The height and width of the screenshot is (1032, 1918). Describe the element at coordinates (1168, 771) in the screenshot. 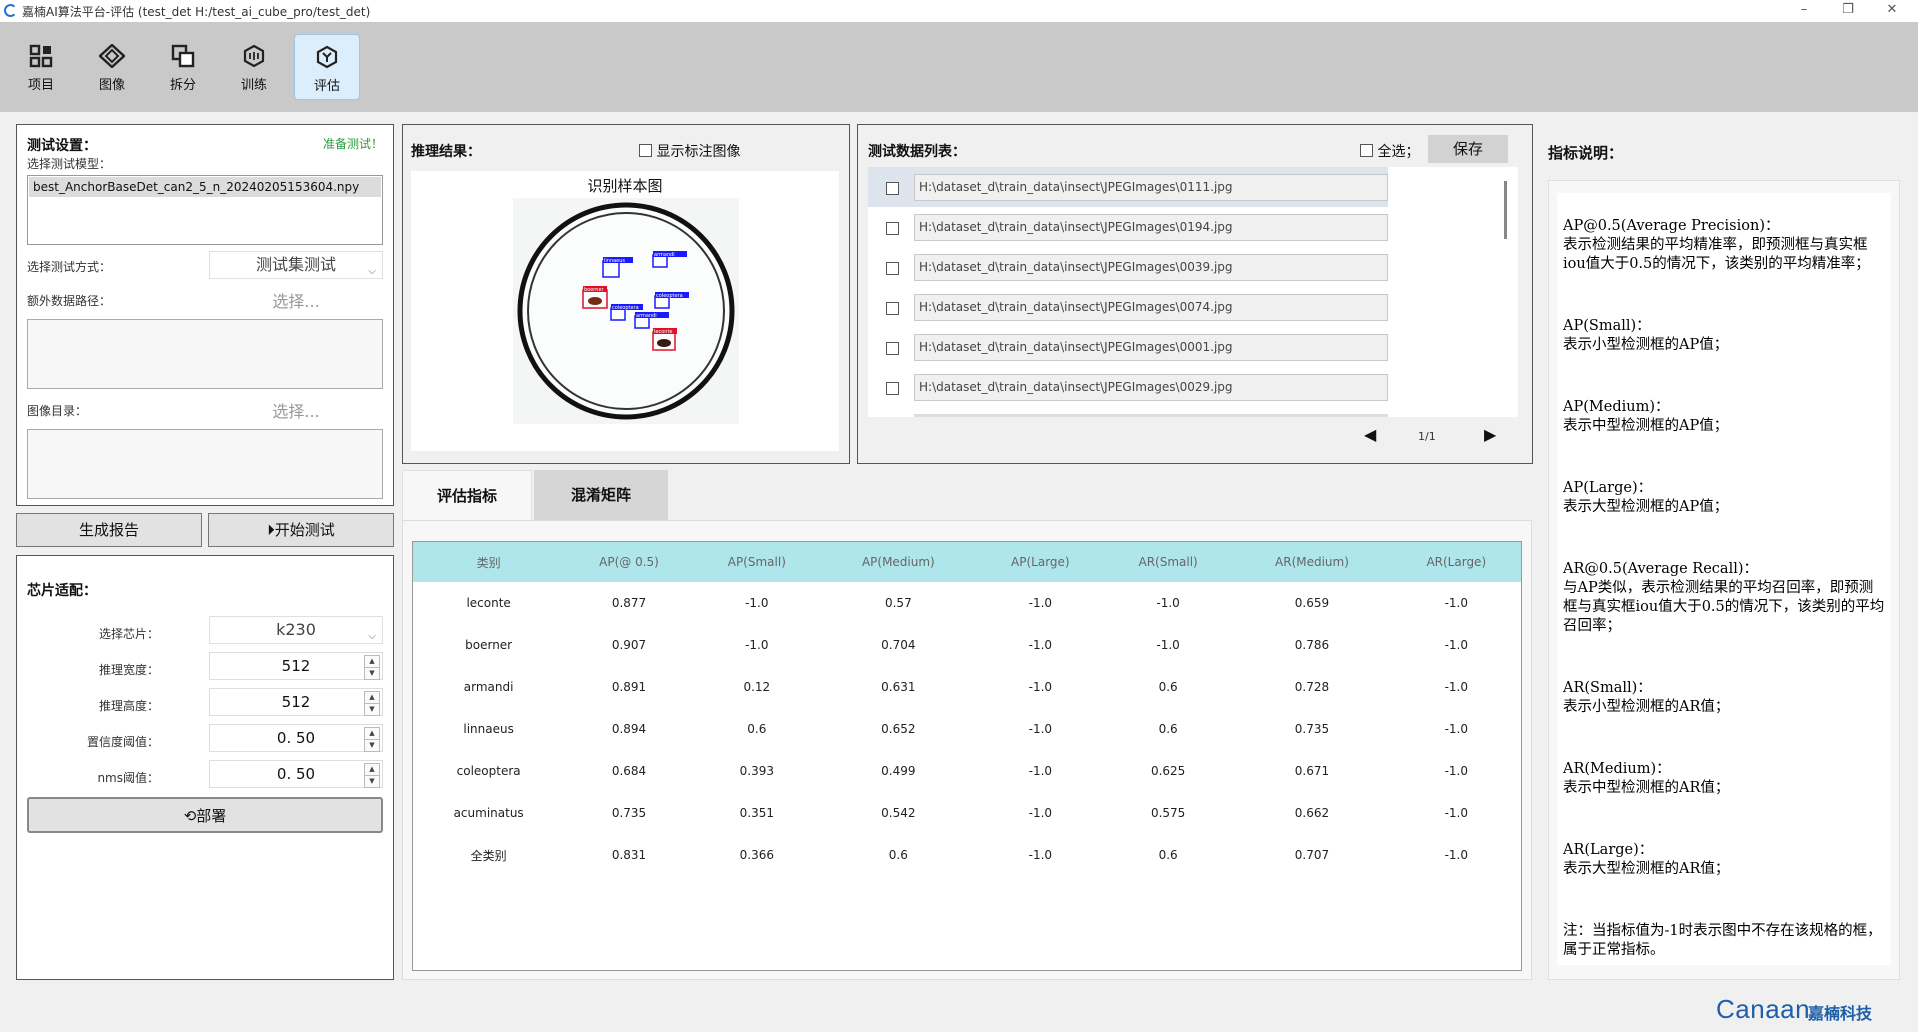

I see `metric-cell: 0.625` at that location.